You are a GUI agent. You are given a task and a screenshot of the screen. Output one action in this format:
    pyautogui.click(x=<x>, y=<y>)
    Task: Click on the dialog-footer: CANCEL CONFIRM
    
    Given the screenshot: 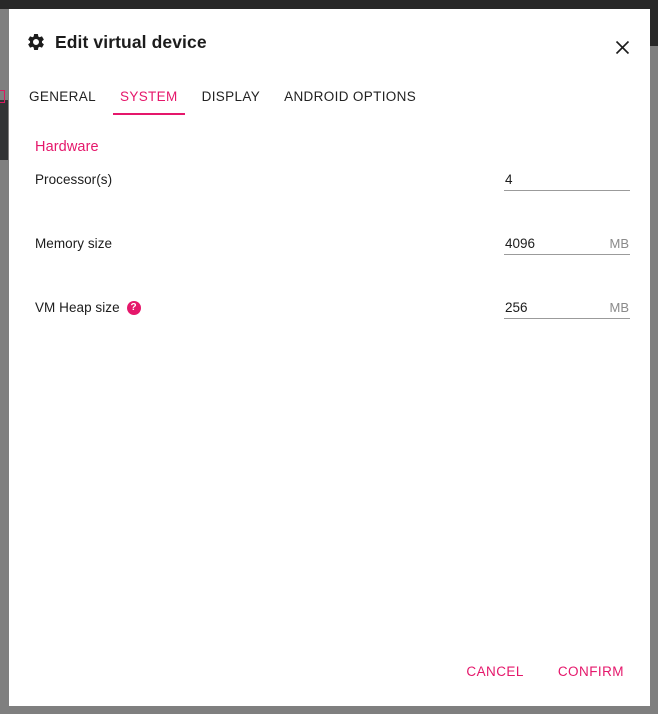 What is the action you would take?
    pyautogui.click(x=329, y=675)
    